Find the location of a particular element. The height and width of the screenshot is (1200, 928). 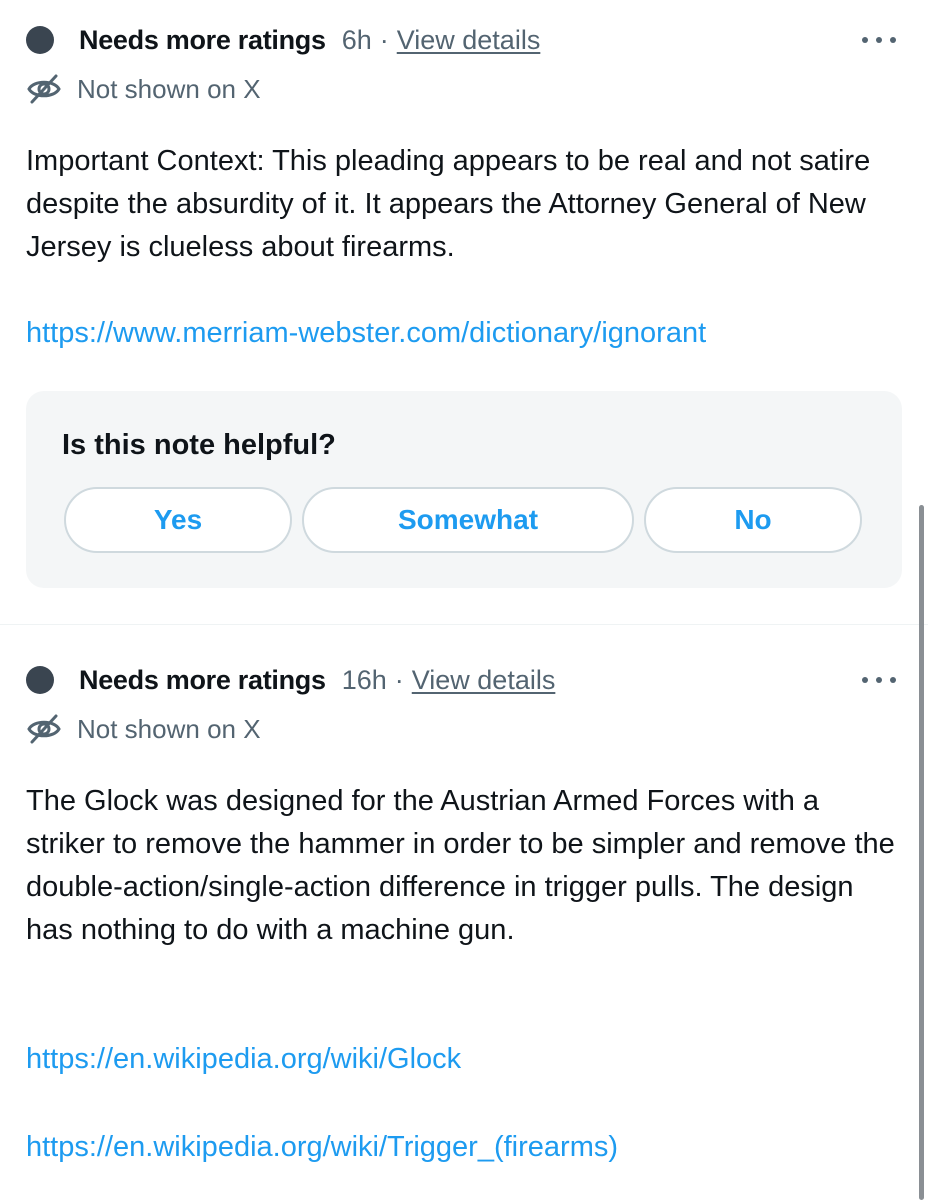

note-status-row: Needs more ratings 16h · View details is located at coordinates (290, 680).